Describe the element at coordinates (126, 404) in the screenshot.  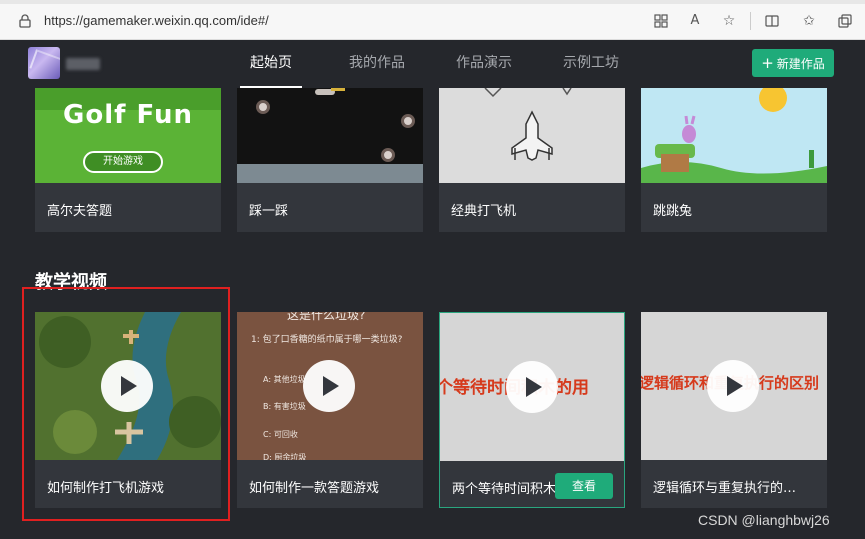
I see `red-highlight-box` at that location.